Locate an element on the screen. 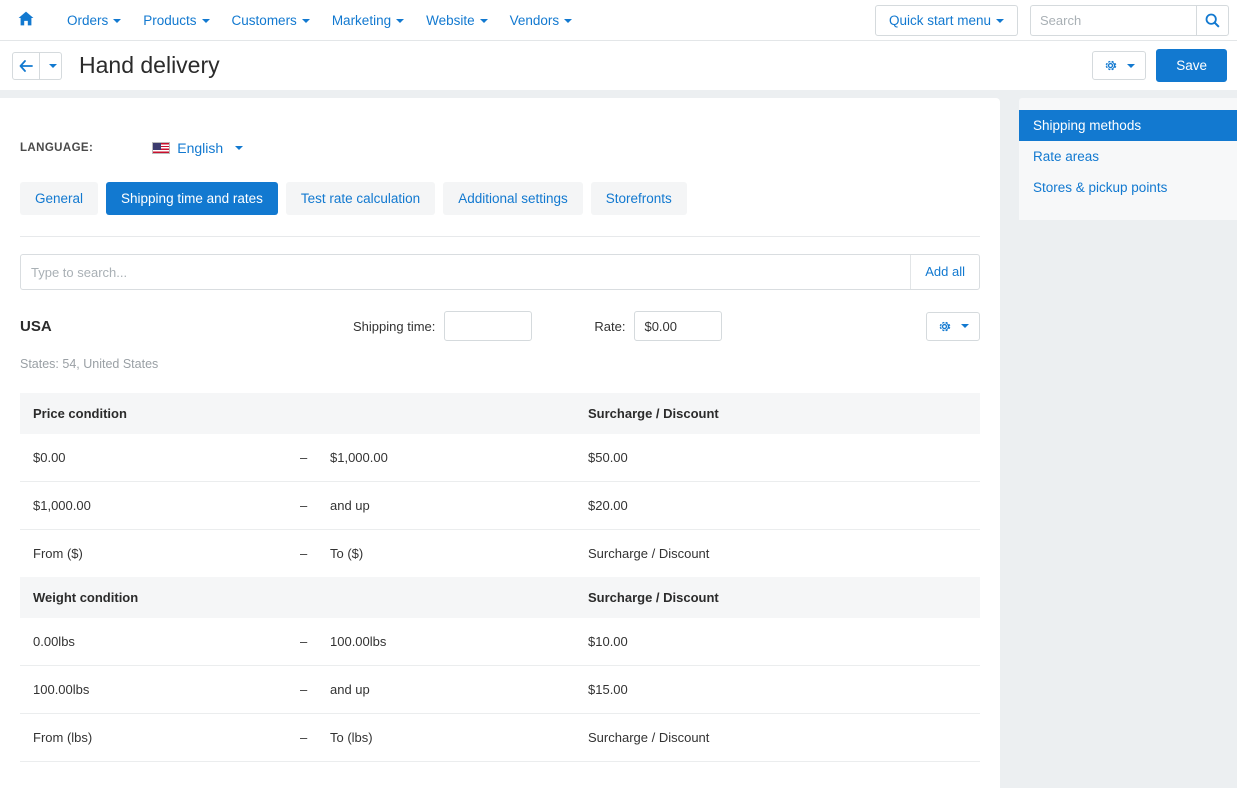 The width and height of the screenshot is (1237, 788). arrow-left-icon is located at coordinates (26, 66).